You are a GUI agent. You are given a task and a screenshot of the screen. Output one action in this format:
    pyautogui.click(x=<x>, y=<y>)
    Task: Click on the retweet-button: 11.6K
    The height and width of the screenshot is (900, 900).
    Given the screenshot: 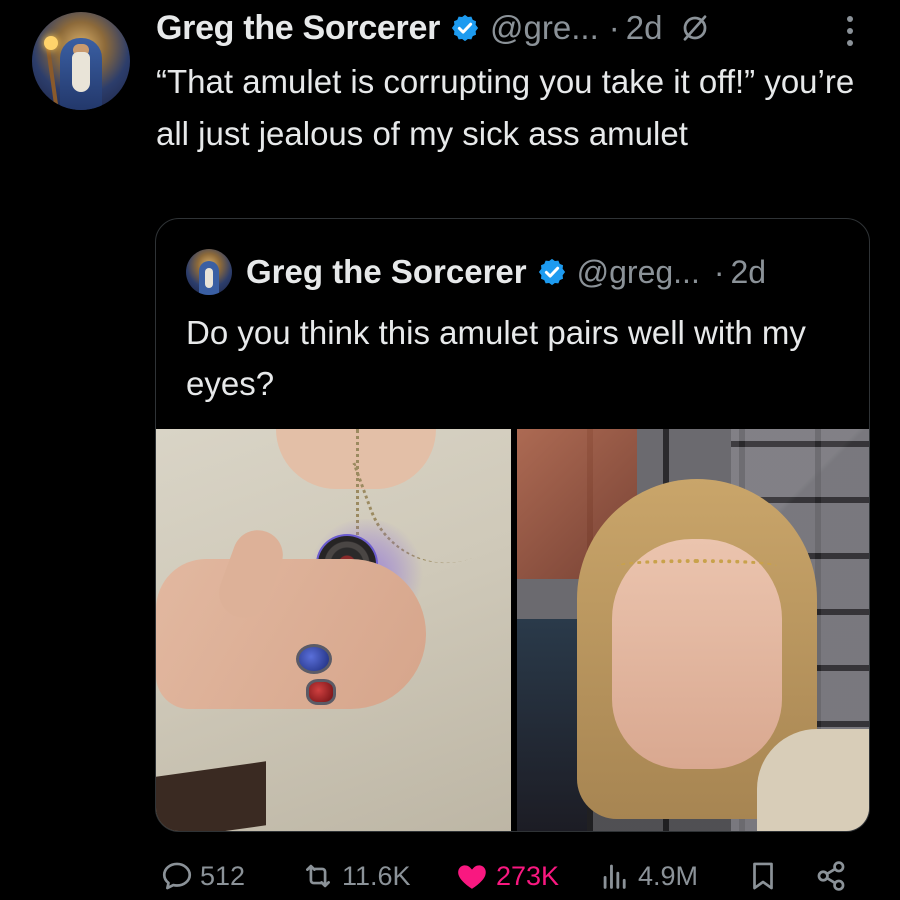 What is the action you would take?
    pyautogui.click(x=355, y=876)
    